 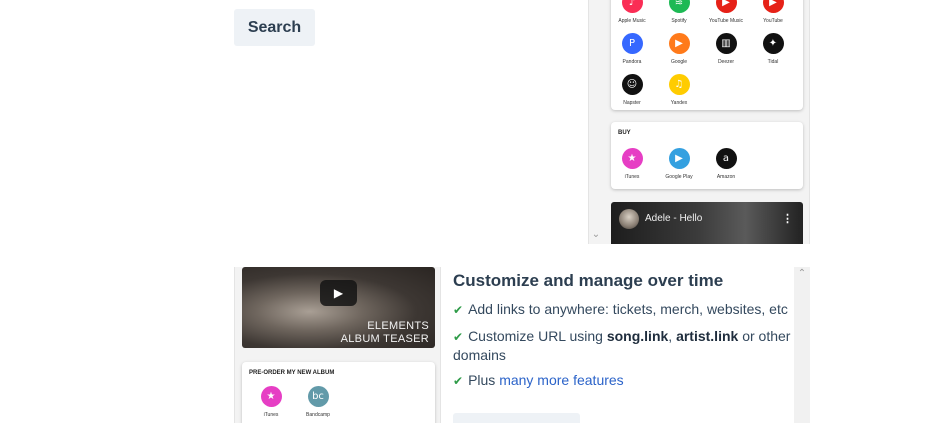 What do you see at coordinates (384, 339) in the screenshot?
I see `teaser-line-2: ALBUM TEASER` at bounding box center [384, 339].